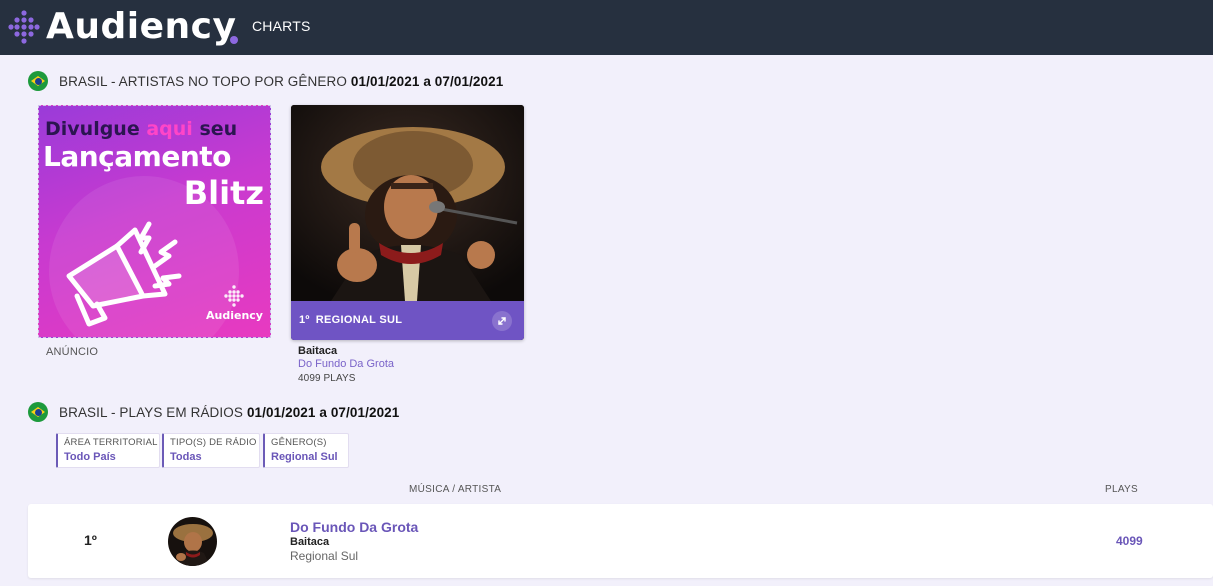 The width and height of the screenshot is (1213, 586). What do you see at coordinates (211, 450) in the screenshot?
I see `filter-radio-type: TIPO(S) DE RÁDIO Todas` at bounding box center [211, 450].